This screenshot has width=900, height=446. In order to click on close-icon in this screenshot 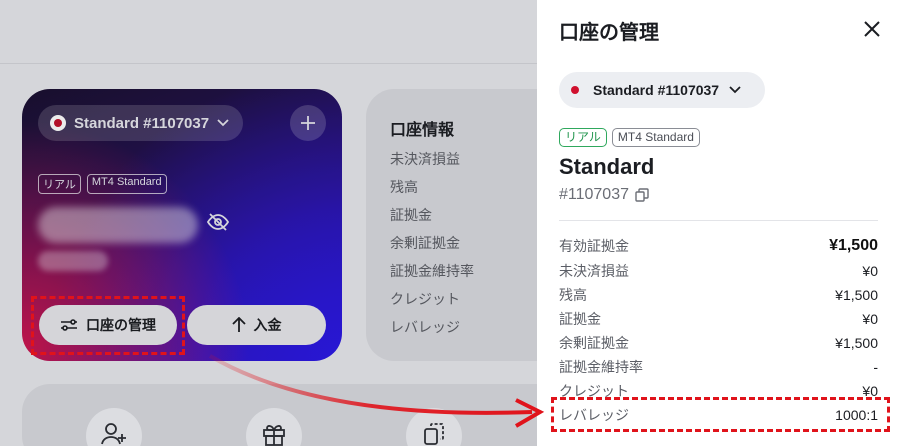, I will do `click(872, 29)`.